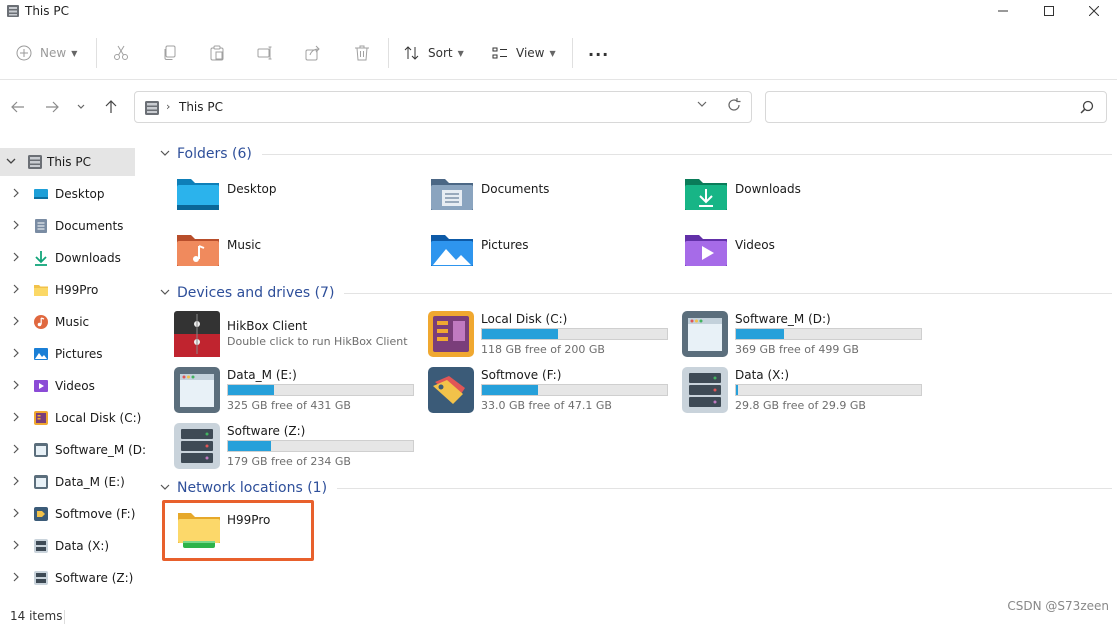 The width and height of the screenshot is (1117, 627). I want to click on search-input, so click(924, 107).